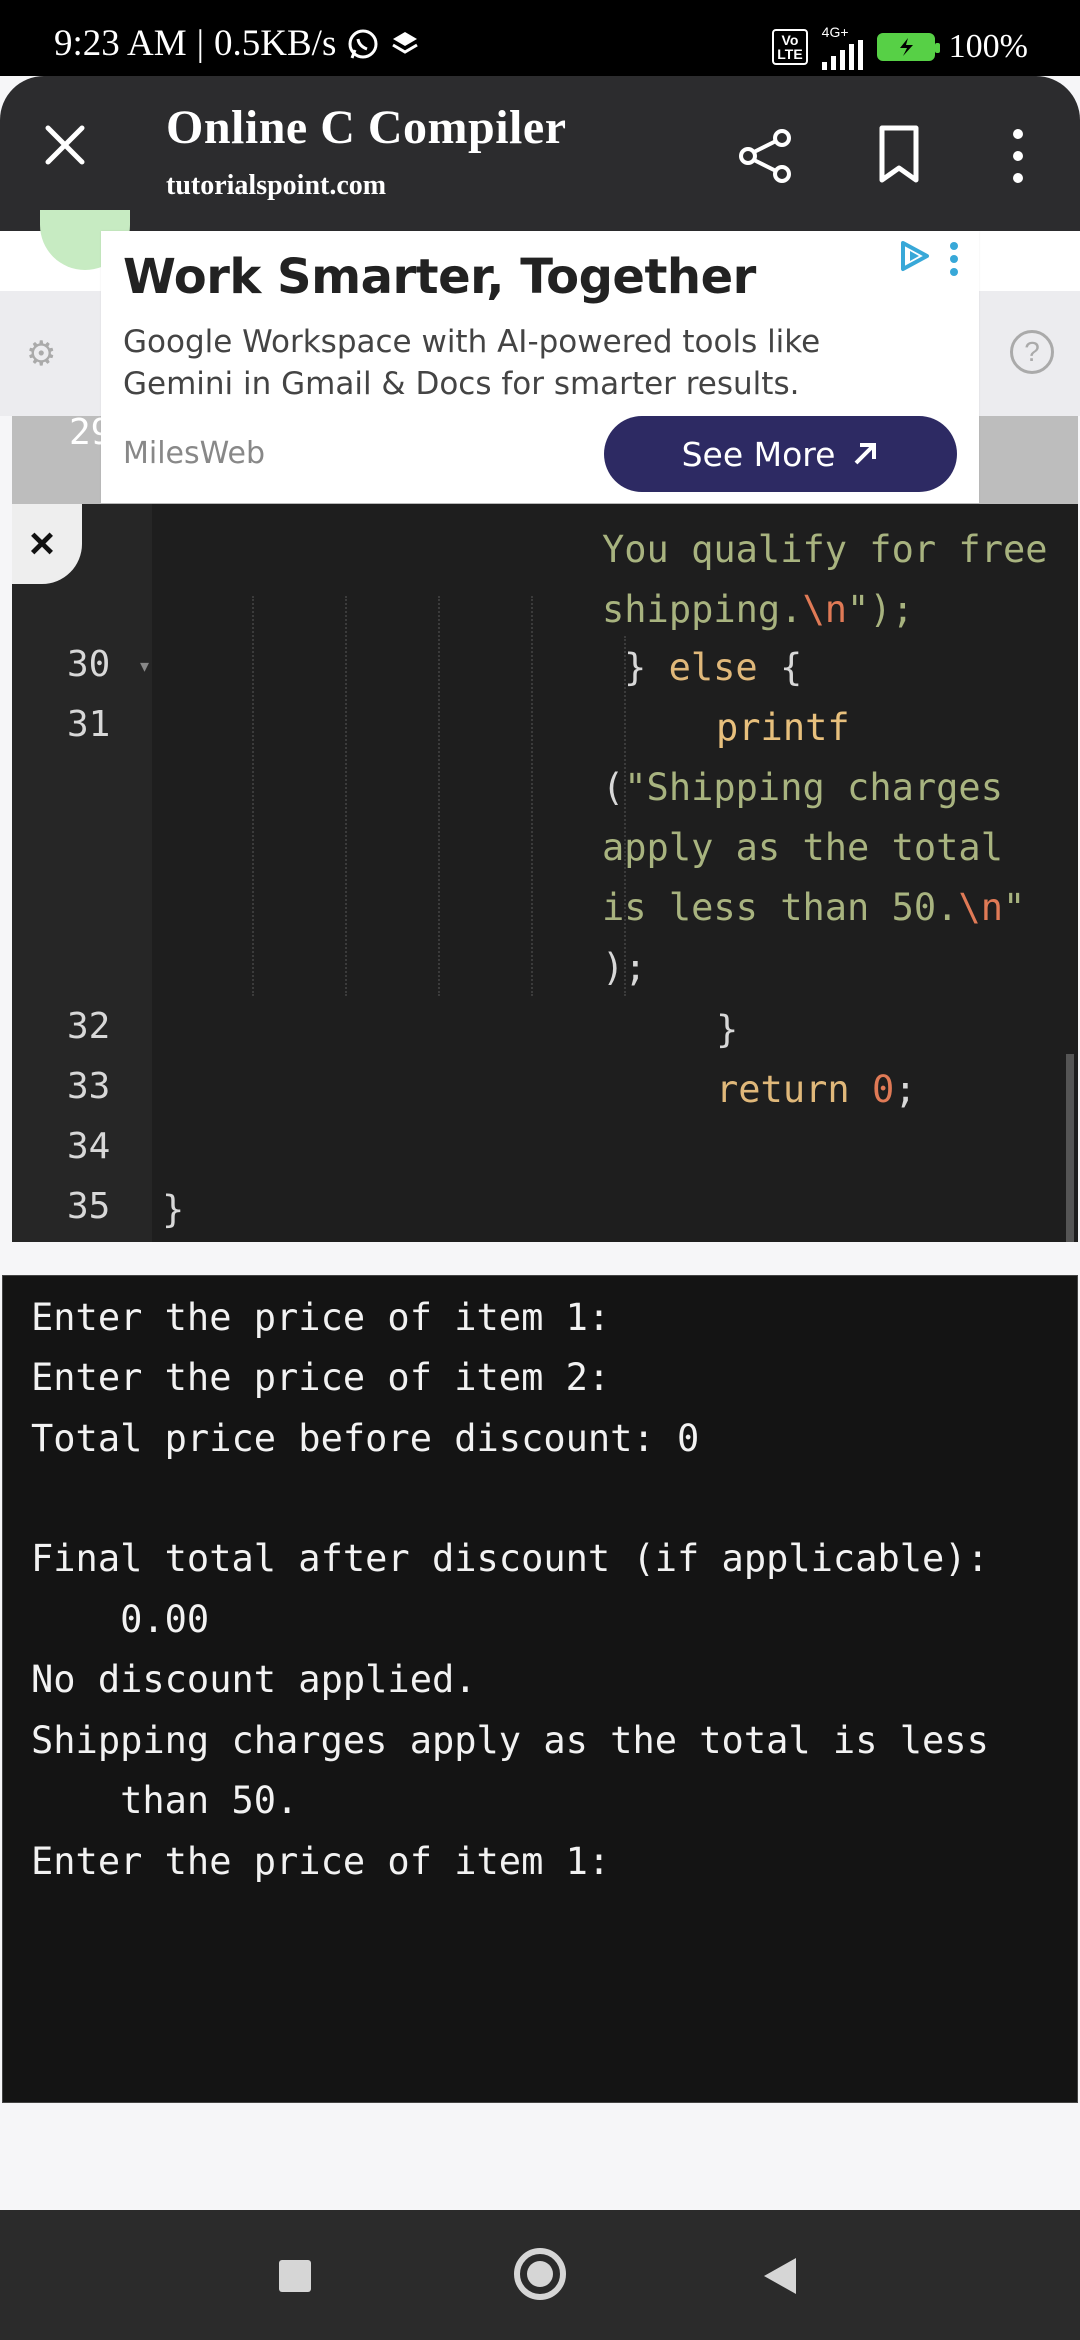  I want to click on console-line: No discount applied., so click(254, 1679).